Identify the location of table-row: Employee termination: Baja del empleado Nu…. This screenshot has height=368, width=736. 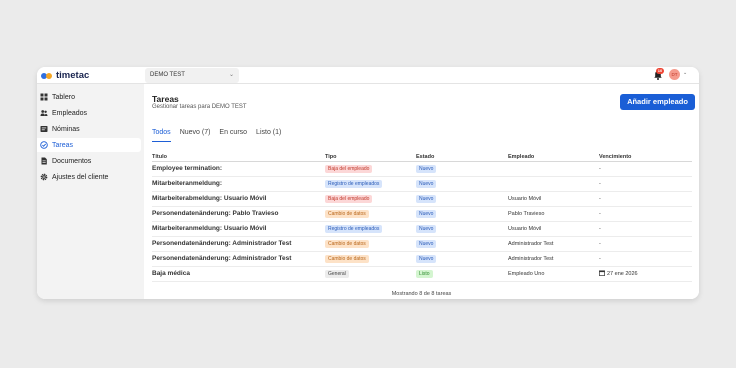
(422, 169).